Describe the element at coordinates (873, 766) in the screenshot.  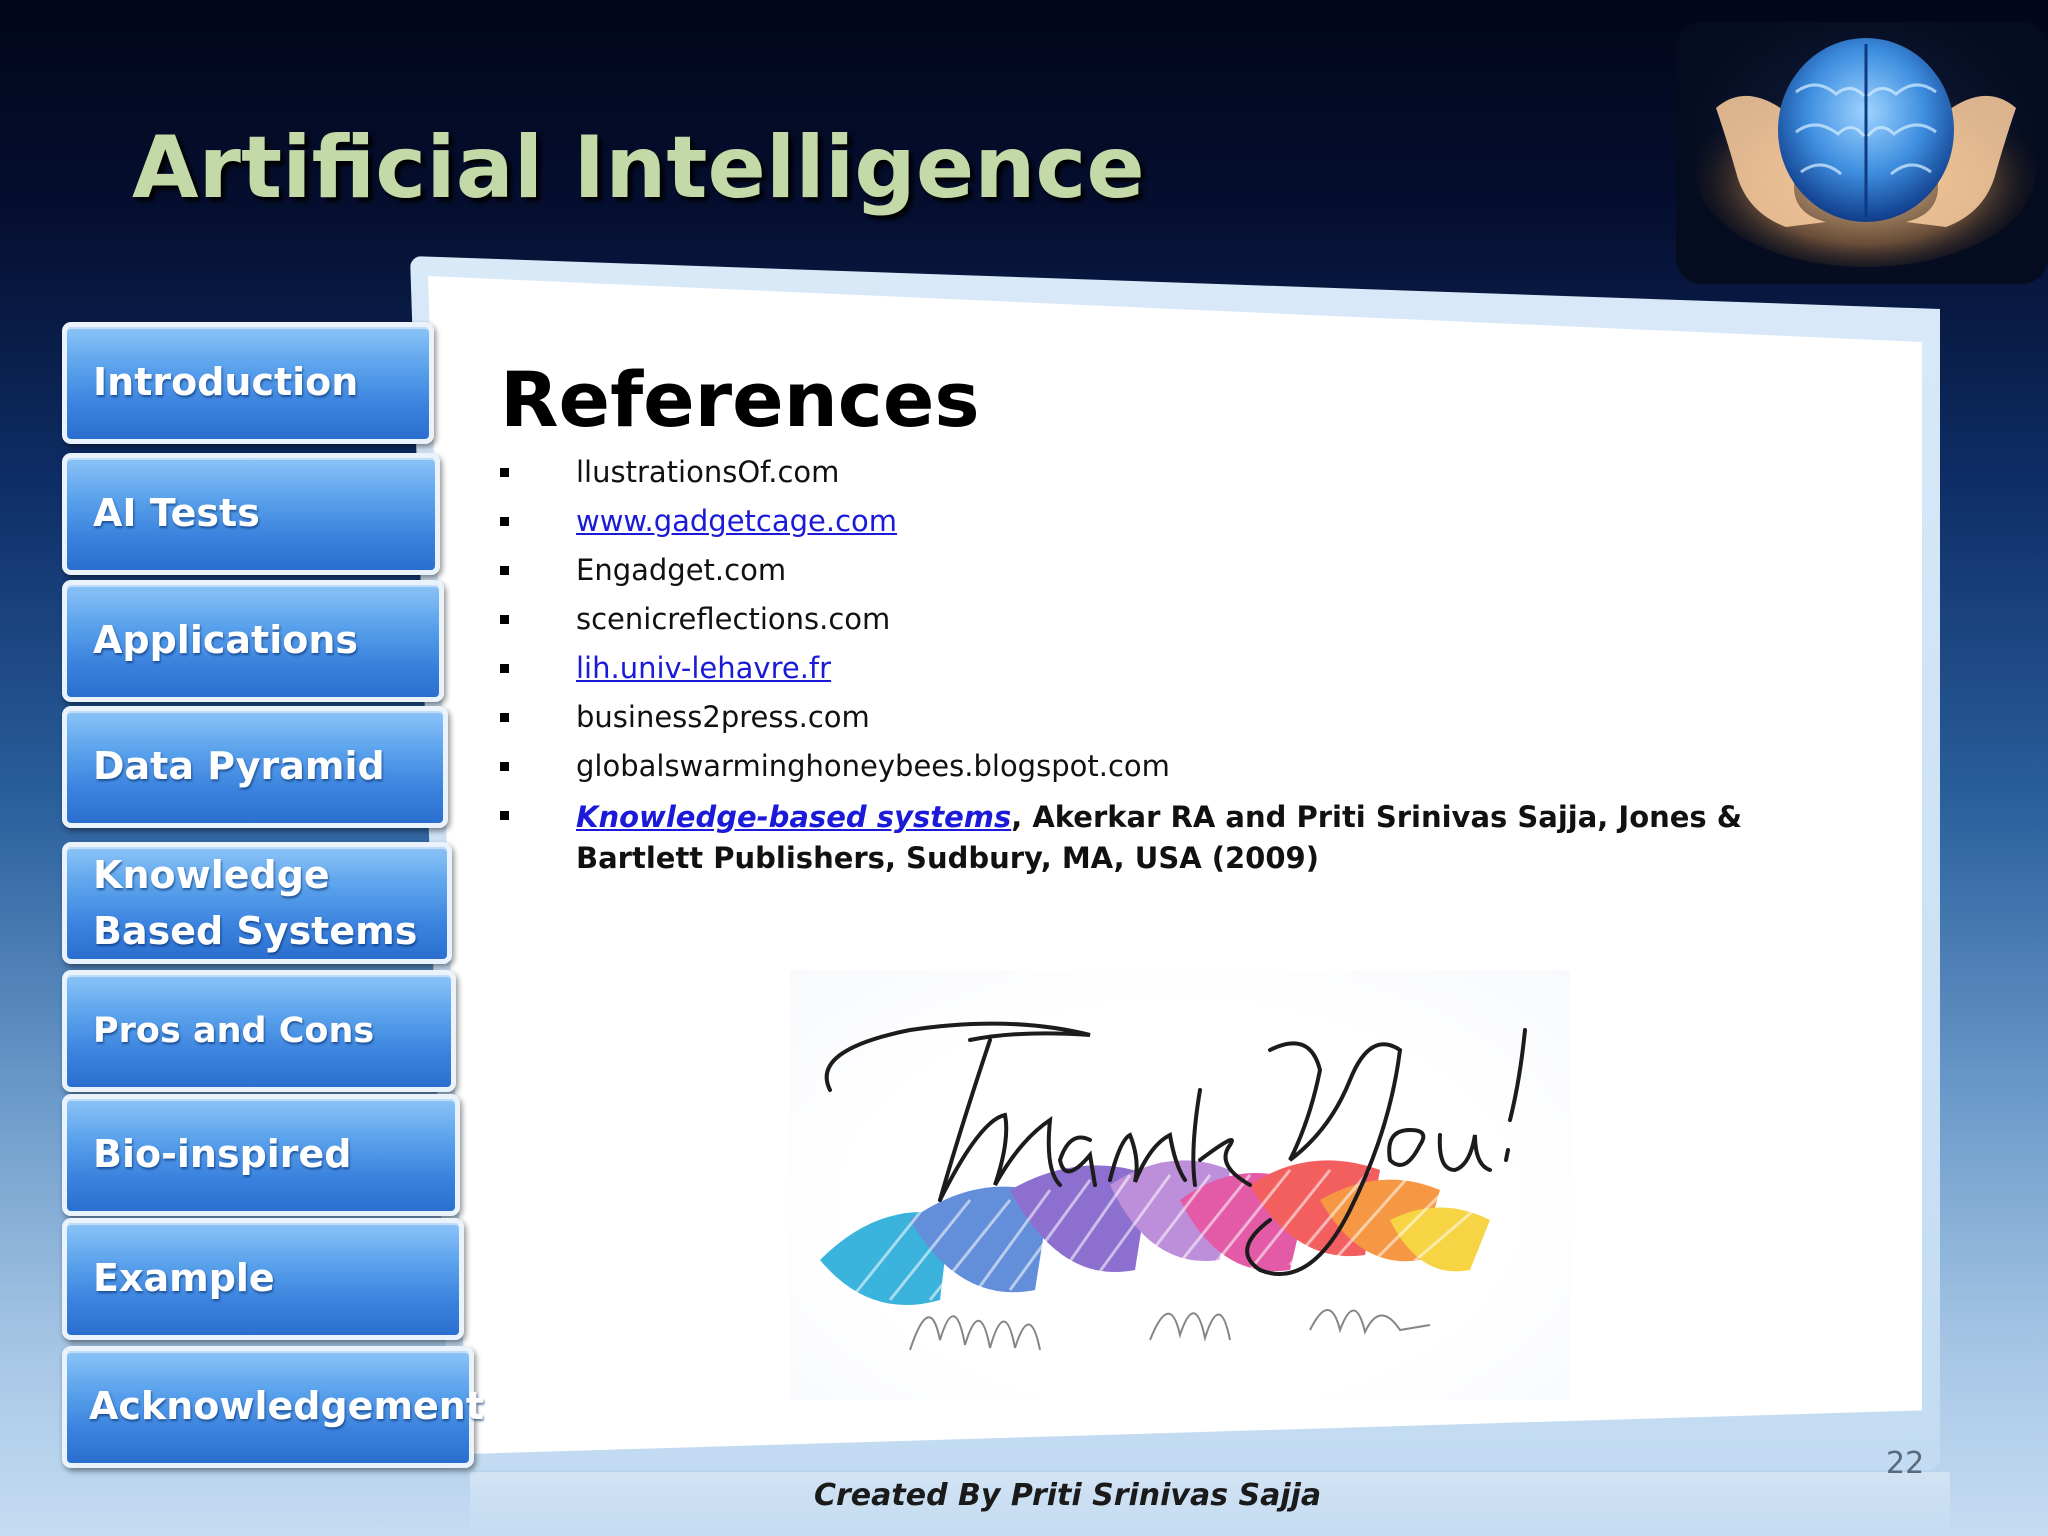
I see `reference-text: globalswarminghoneybees.blogspot.com` at that location.